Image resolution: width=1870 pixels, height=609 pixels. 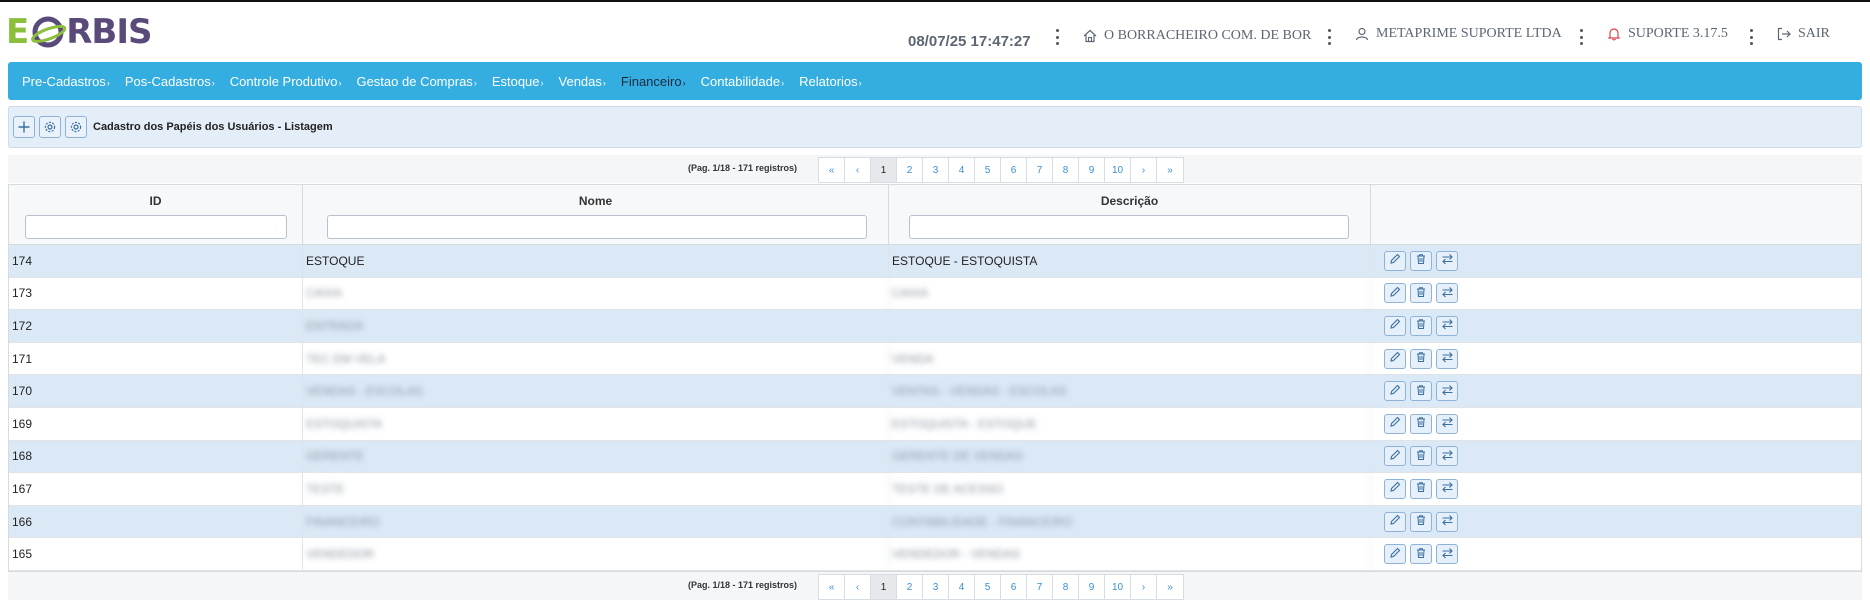 What do you see at coordinates (743, 81) in the screenshot?
I see `nav-item-contabilidade: Contabilidade›` at bounding box center [743, 81].